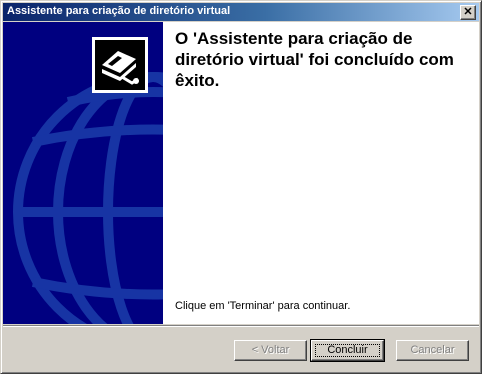 Image resolution: width=482 pixels, height=374 pixels. I want to click on continue-hint: Clique em 'Terminar' para continuar., so click(263, 306).